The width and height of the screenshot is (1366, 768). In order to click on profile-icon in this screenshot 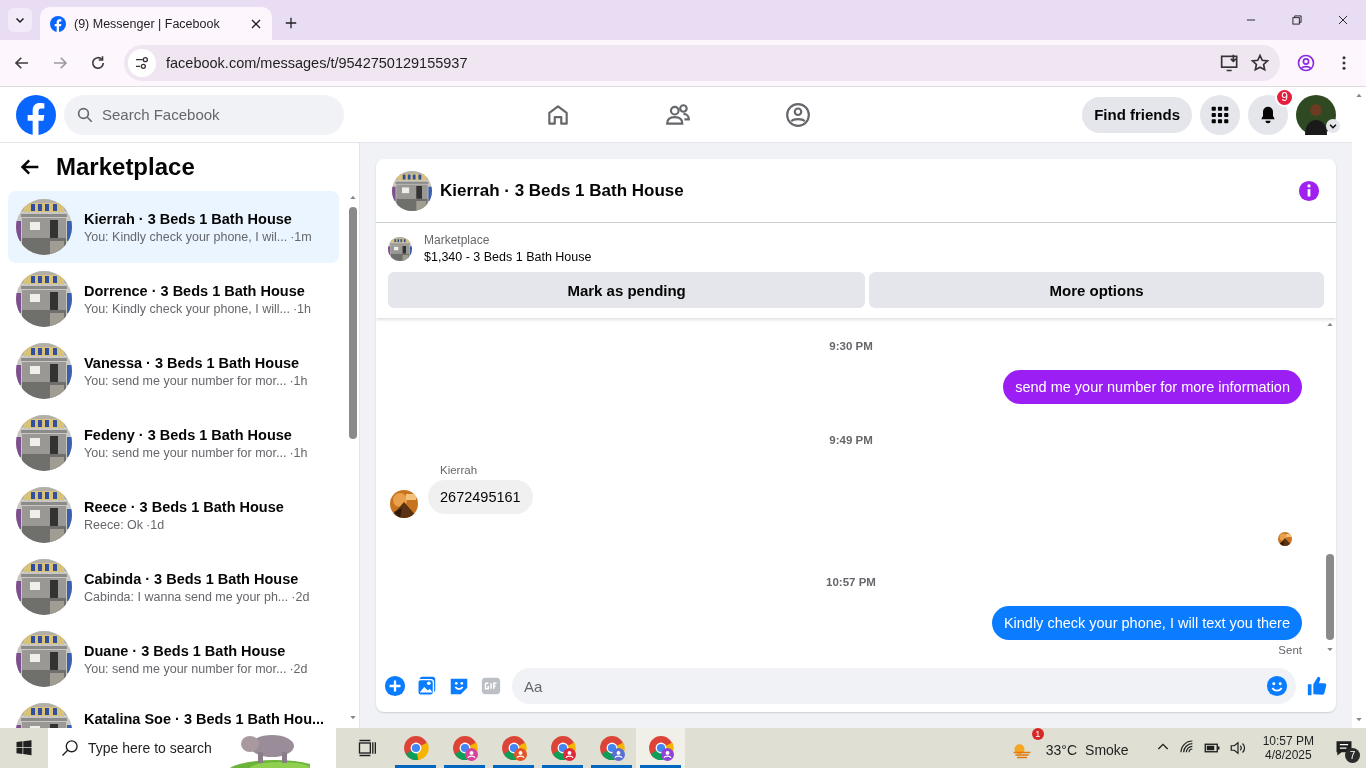, I will do `click(1306, 63)`.